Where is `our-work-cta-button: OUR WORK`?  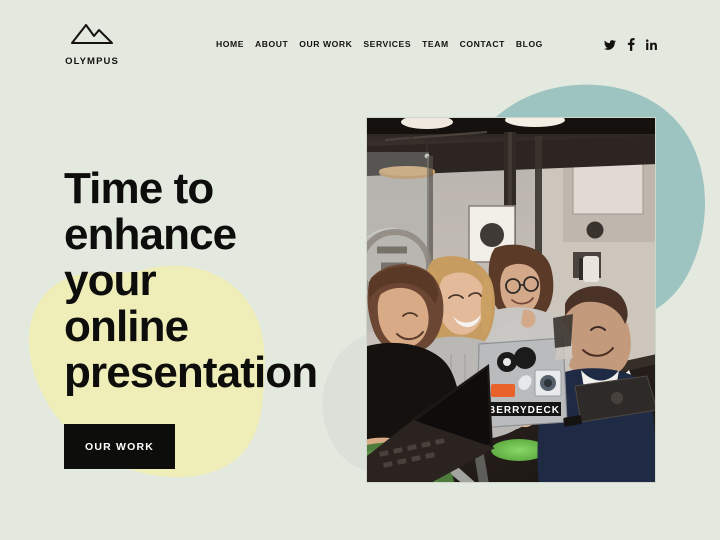
our-work-cta-button: OUR WORK is located at coordinates (119, 446).